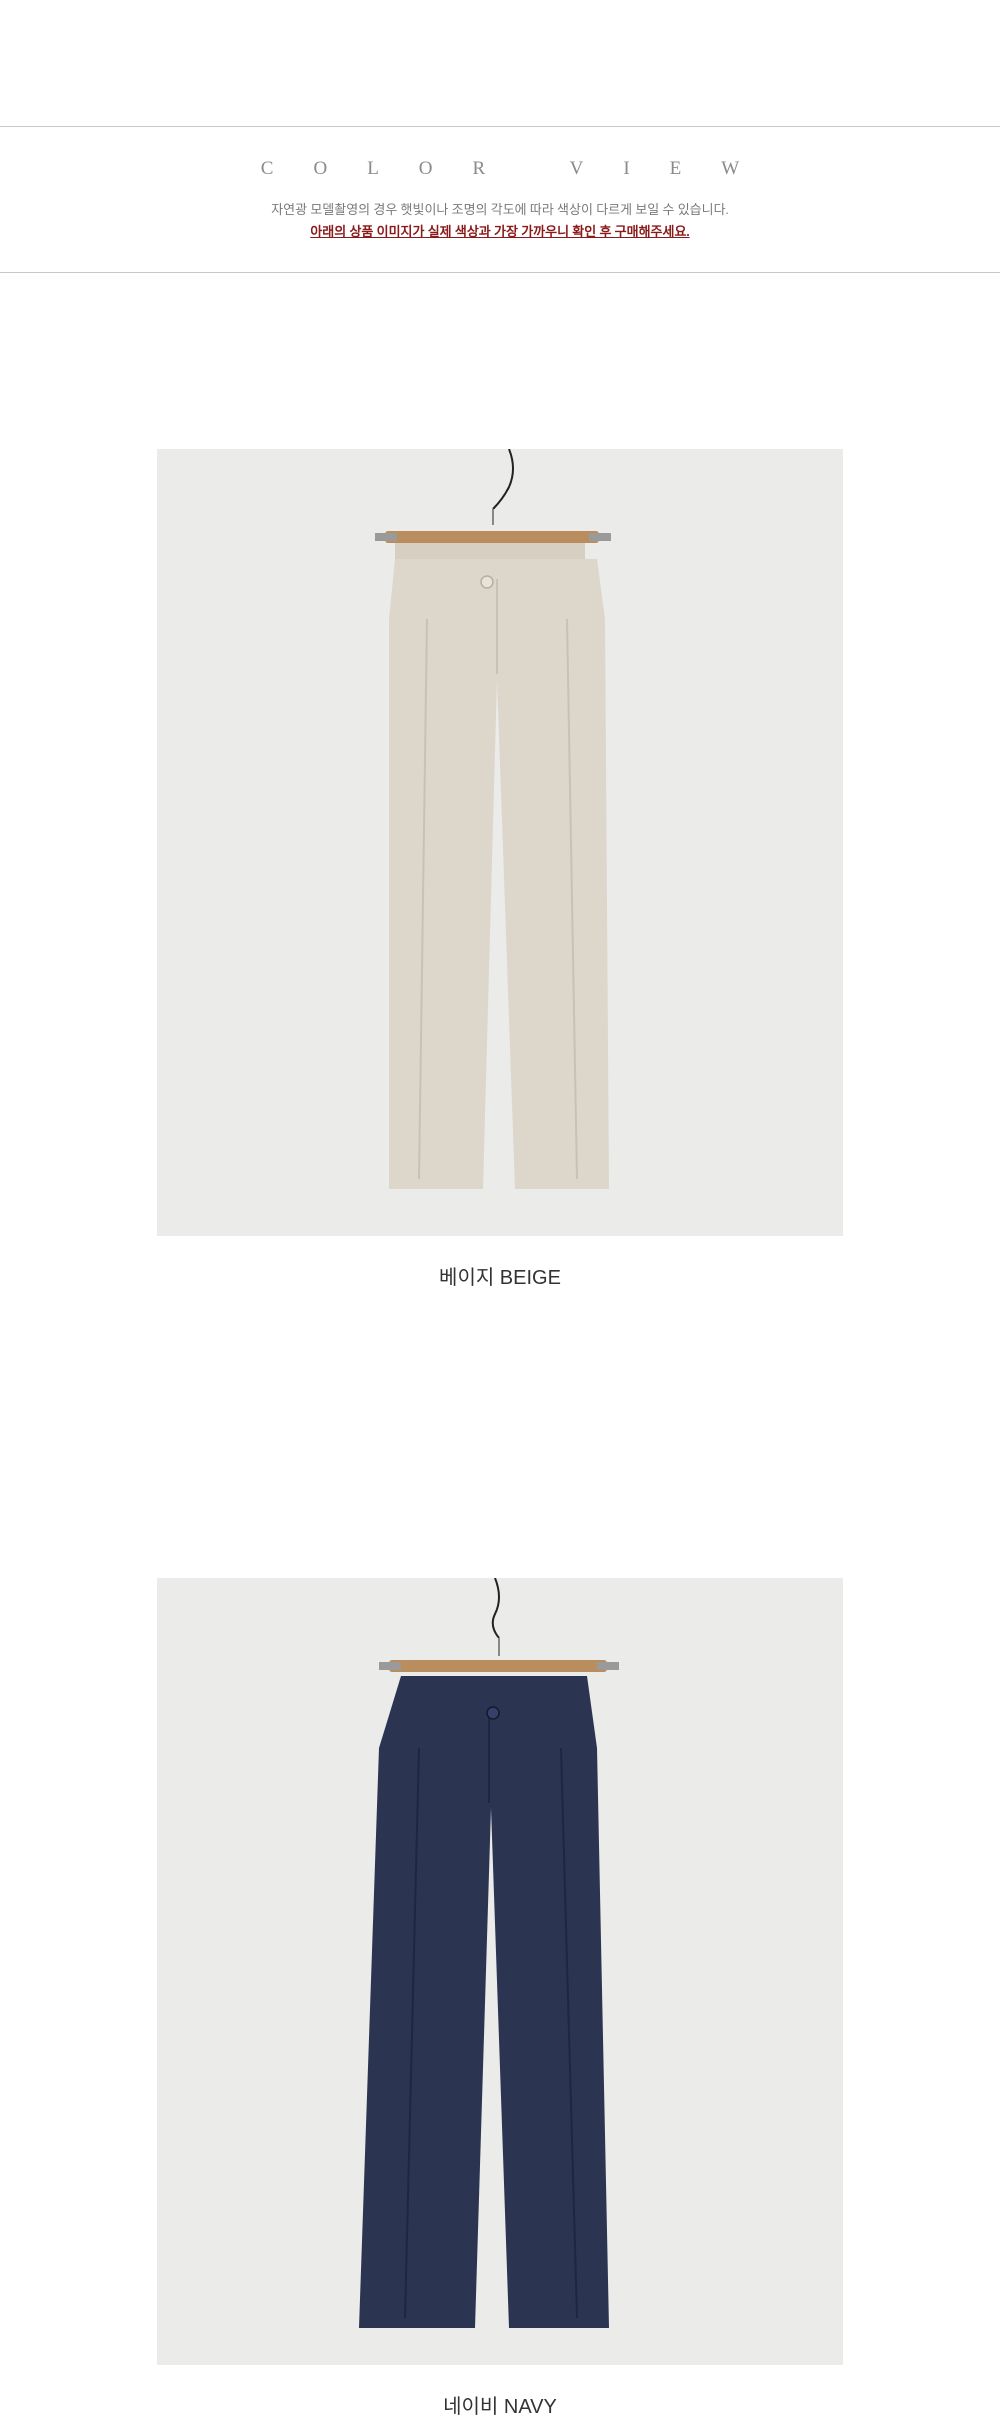 The height and width of the screenshot is (2423, 1000). I want to click on top-divider, so click(500, 126).